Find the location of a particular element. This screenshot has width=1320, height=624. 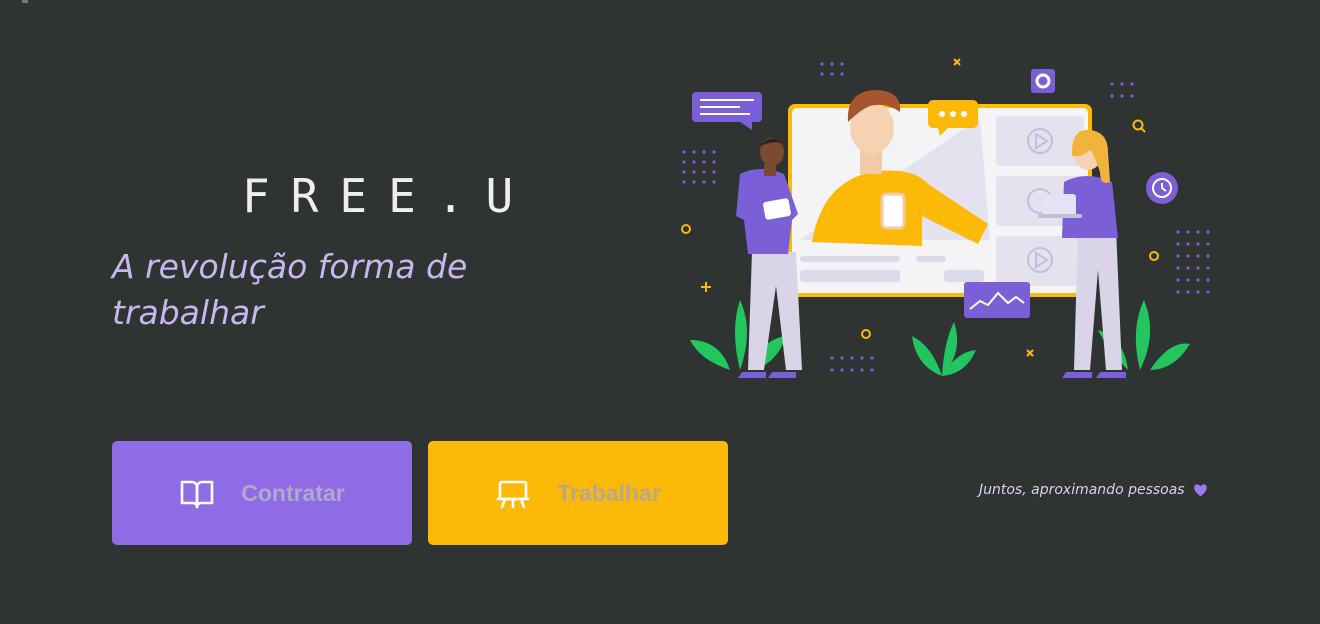

hire-button: Contratar is located at coordinates (262, 493).